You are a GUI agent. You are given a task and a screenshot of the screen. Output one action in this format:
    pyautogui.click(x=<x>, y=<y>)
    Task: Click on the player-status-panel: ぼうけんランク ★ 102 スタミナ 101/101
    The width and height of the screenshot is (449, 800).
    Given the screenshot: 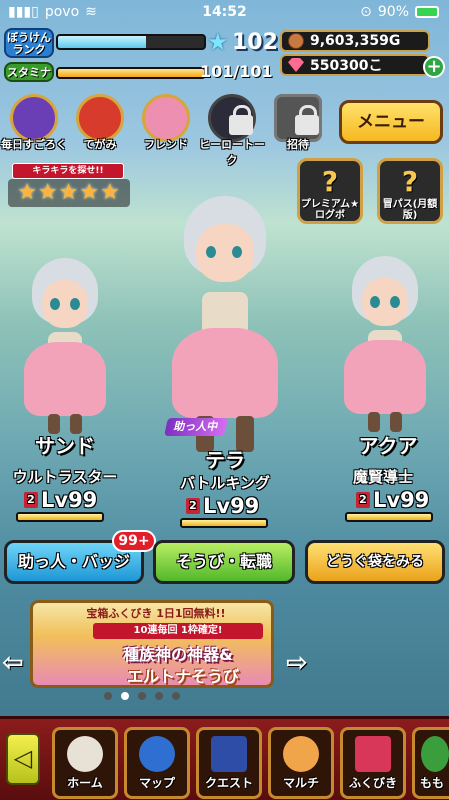 What is the action you would take?
    pyautogui.click(x=140, y=55)
    